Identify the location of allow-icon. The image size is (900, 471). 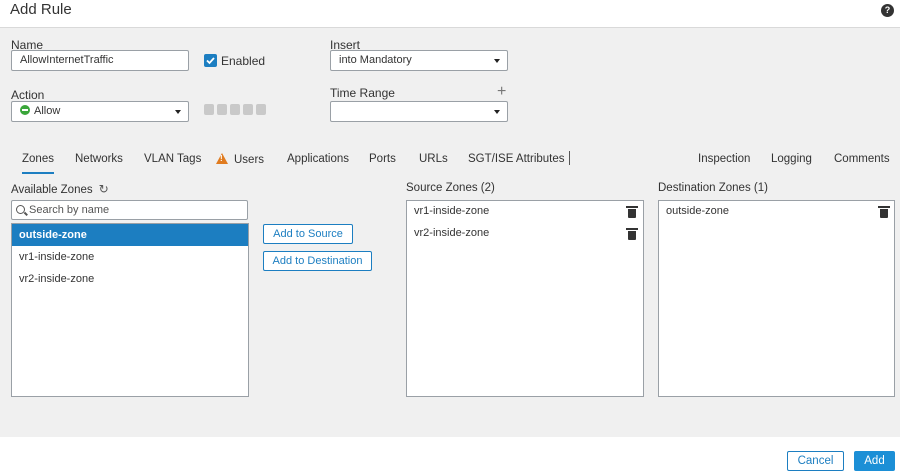
(25, 110).